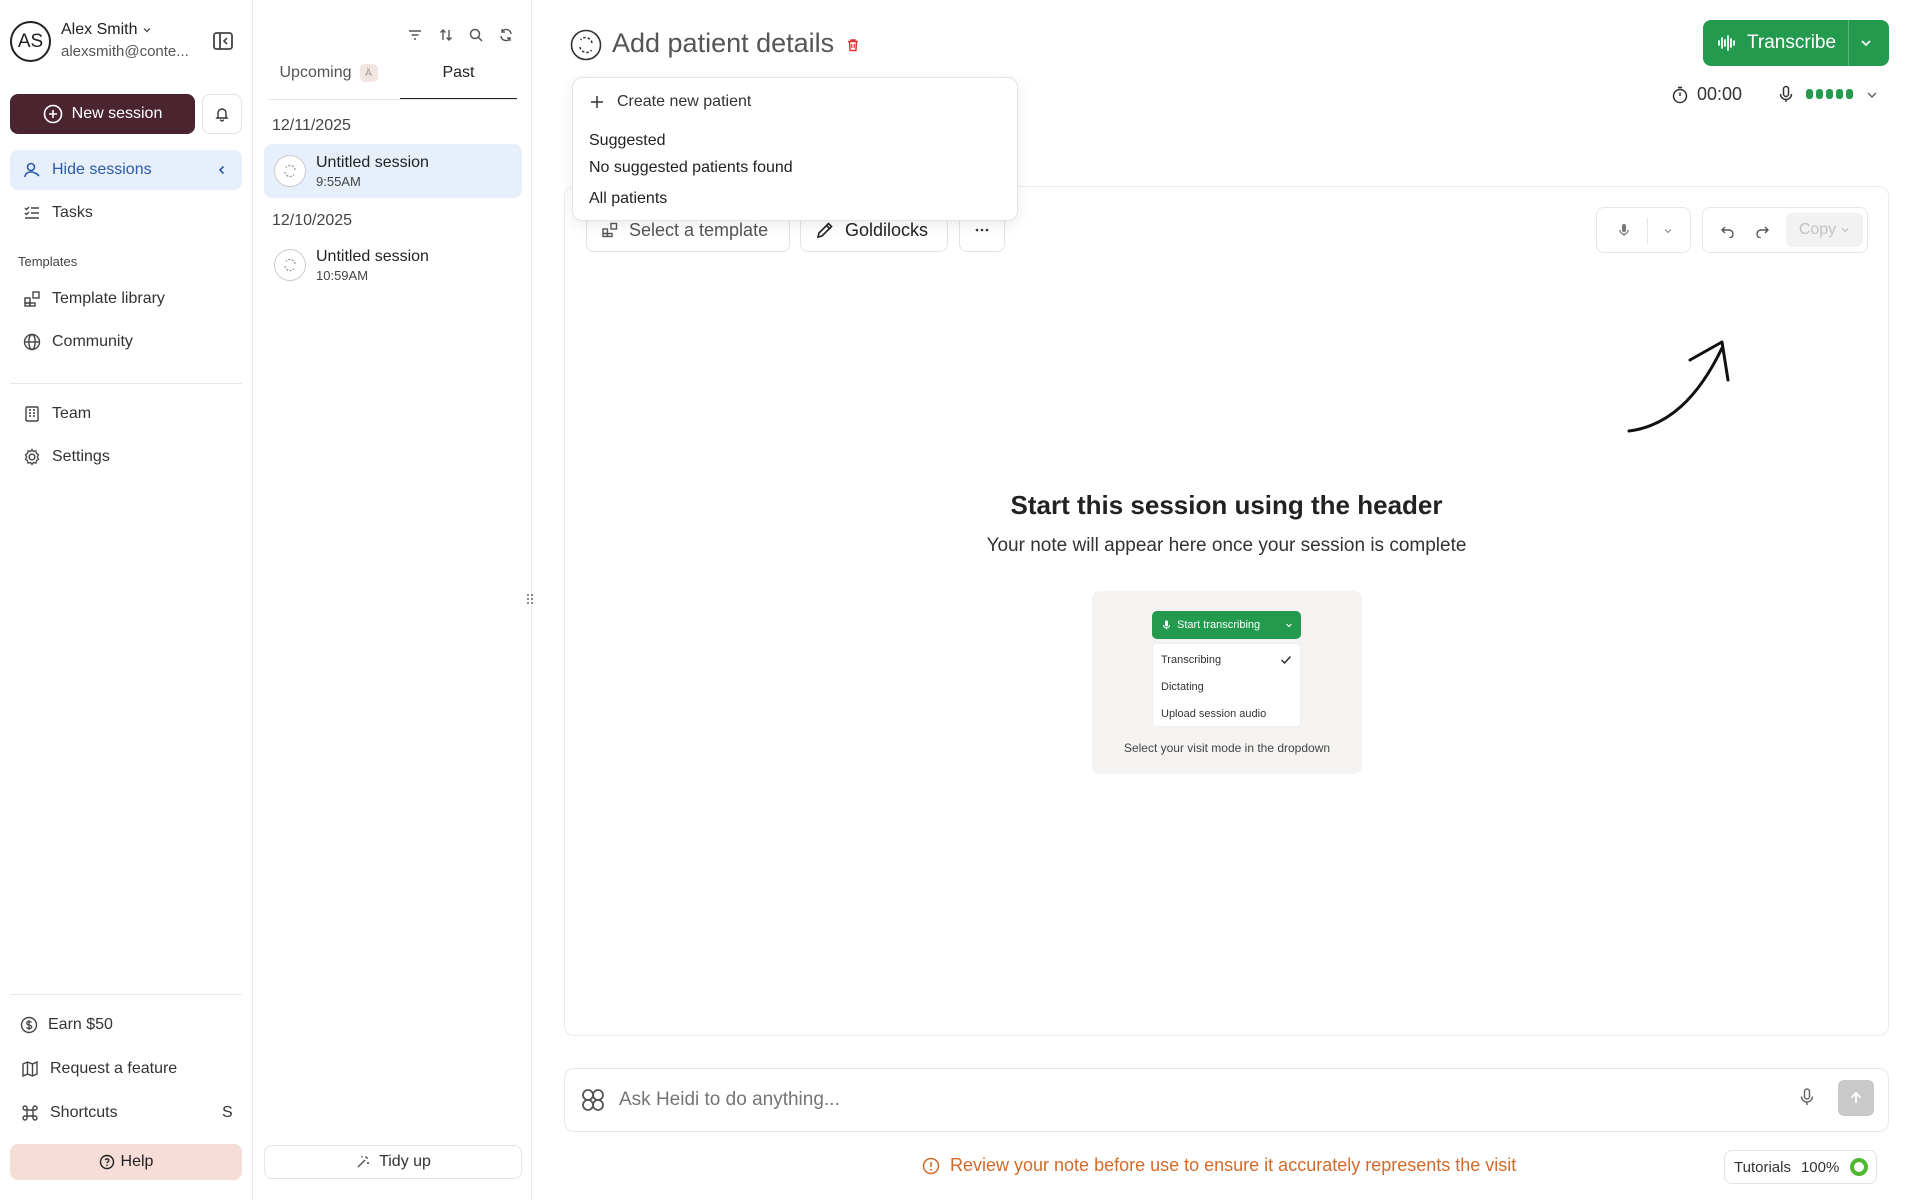  Describe the element at coordinates (102, 169) in the screenshot. I see `sidebar-item-label: Hide sessions` at that location.